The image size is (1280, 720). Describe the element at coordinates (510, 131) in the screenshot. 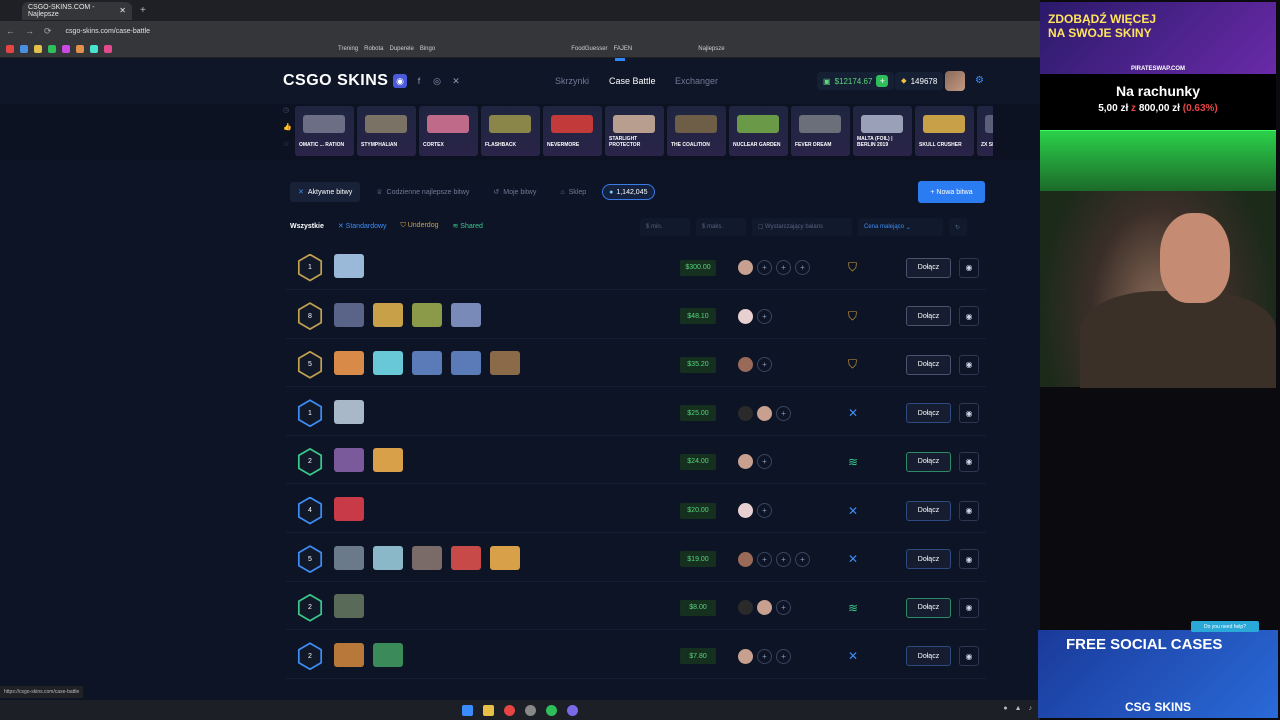

I see `drop-card: FLASHBACK` at that location.